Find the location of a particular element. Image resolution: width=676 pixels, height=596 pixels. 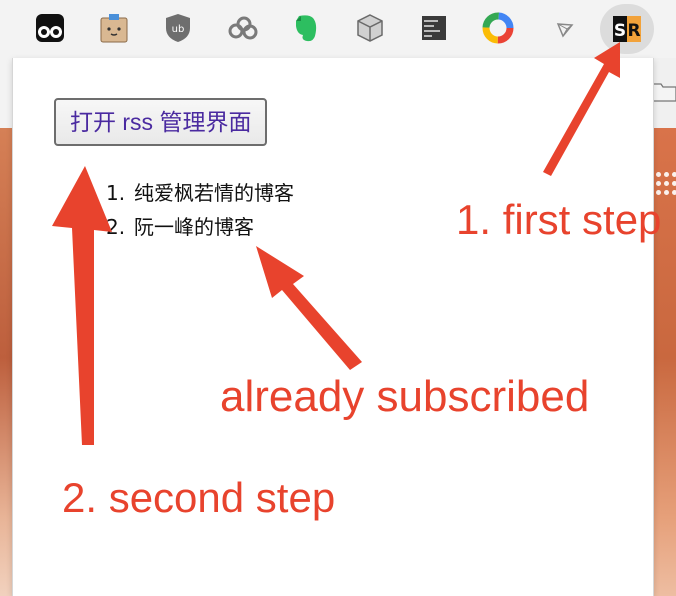

svg-text: ub is located at coordinates (178, 29).